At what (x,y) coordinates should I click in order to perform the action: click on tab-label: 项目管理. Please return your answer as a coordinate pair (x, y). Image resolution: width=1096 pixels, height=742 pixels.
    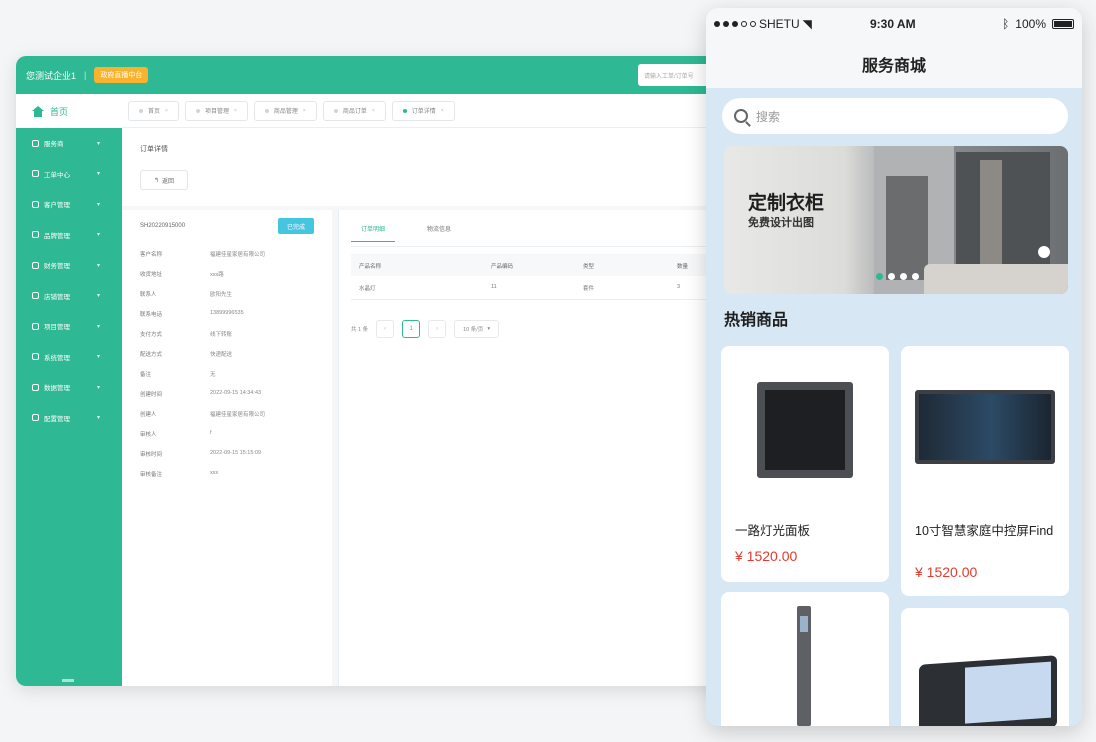
    Looking at the image, I should click on (216, 112).